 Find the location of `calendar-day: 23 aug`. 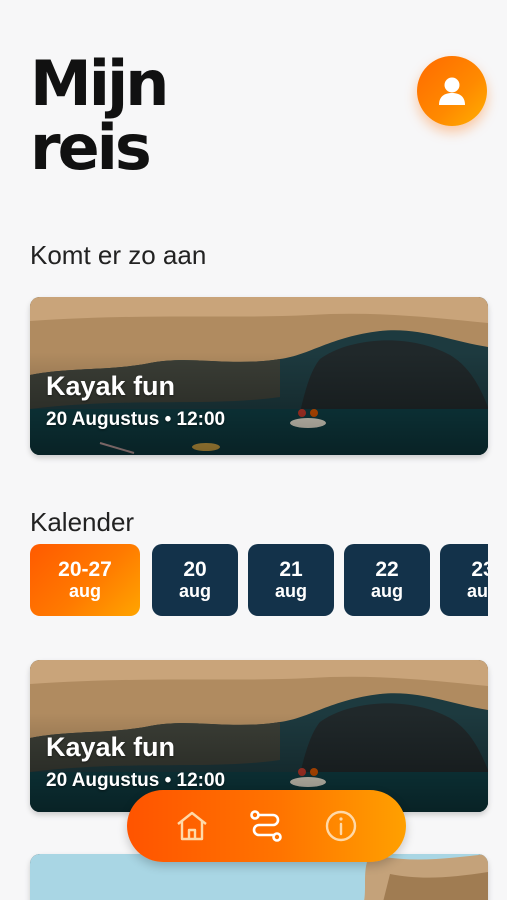

calendar-day: 23 aug is located at coordinates (464, 580).